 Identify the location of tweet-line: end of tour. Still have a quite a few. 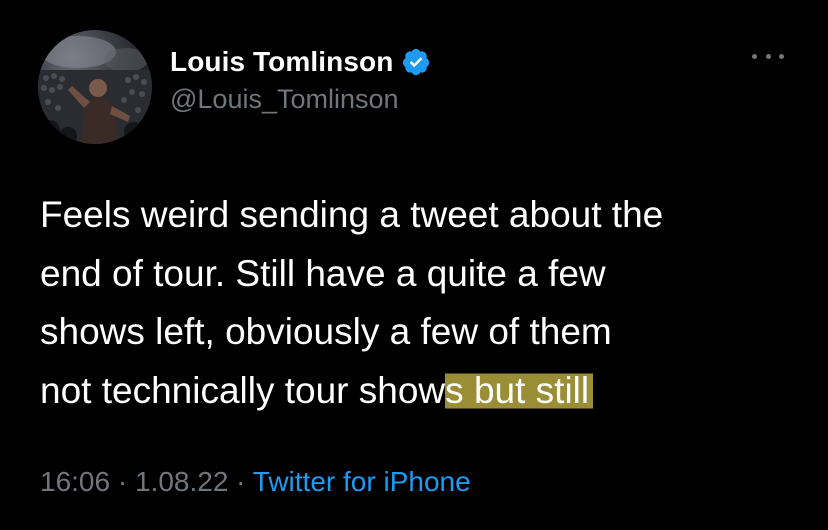
(323, 273).